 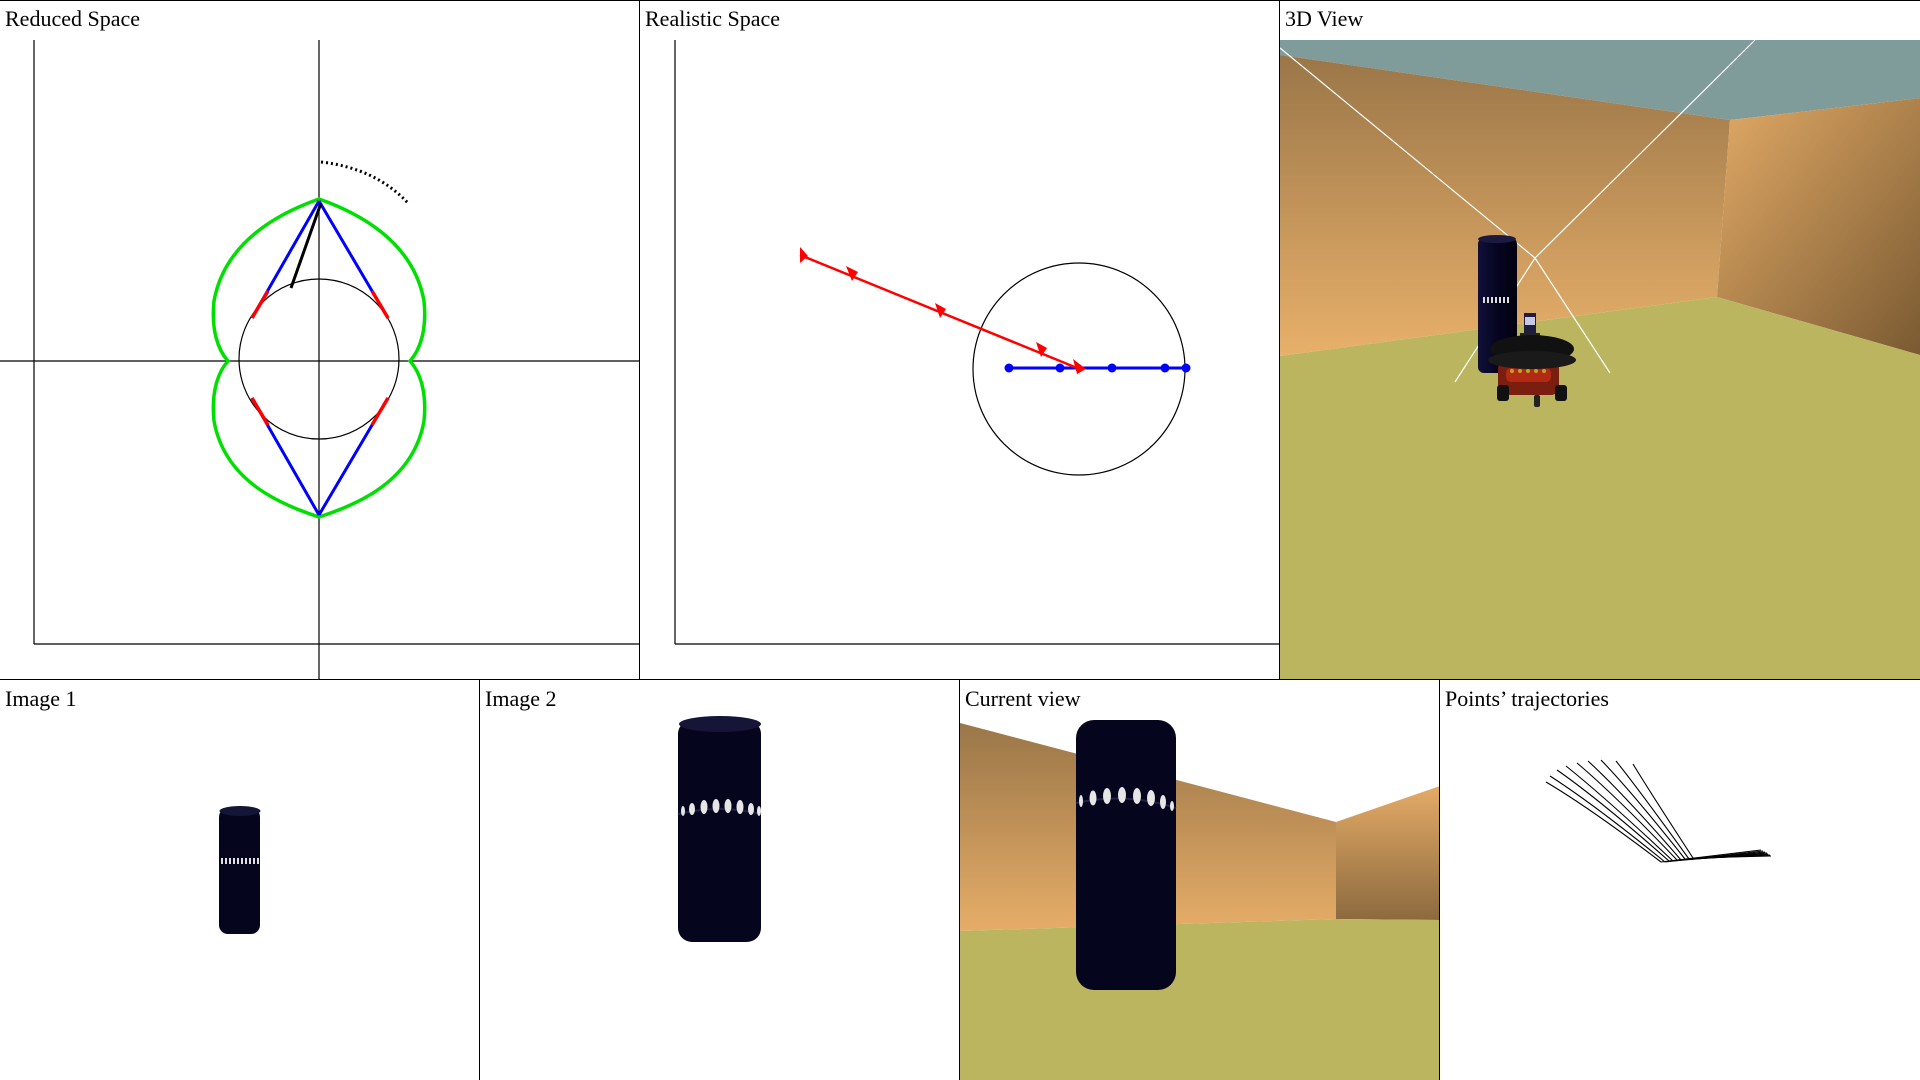 What do you see at coordinates (1527, 698) in the screenshot?
I see `points-trajectories-title: Points’ trajectories` at bounding box center [1527, 698].